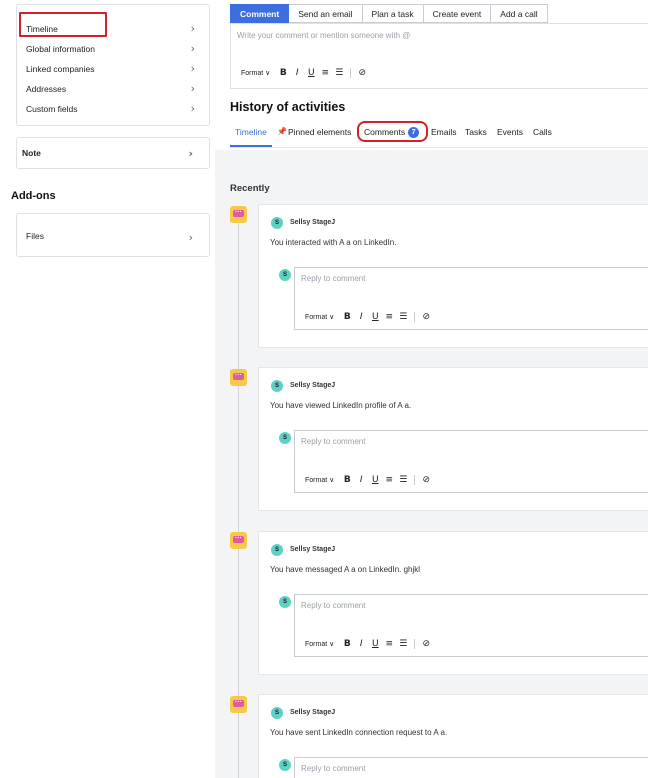 The height and width of the screenshot is (778, 648). What do you see at coordinates (319, 132) in the screenshot?
I see `tab-pinned-elements: Pinned elements` at bounding box center [319, 132].